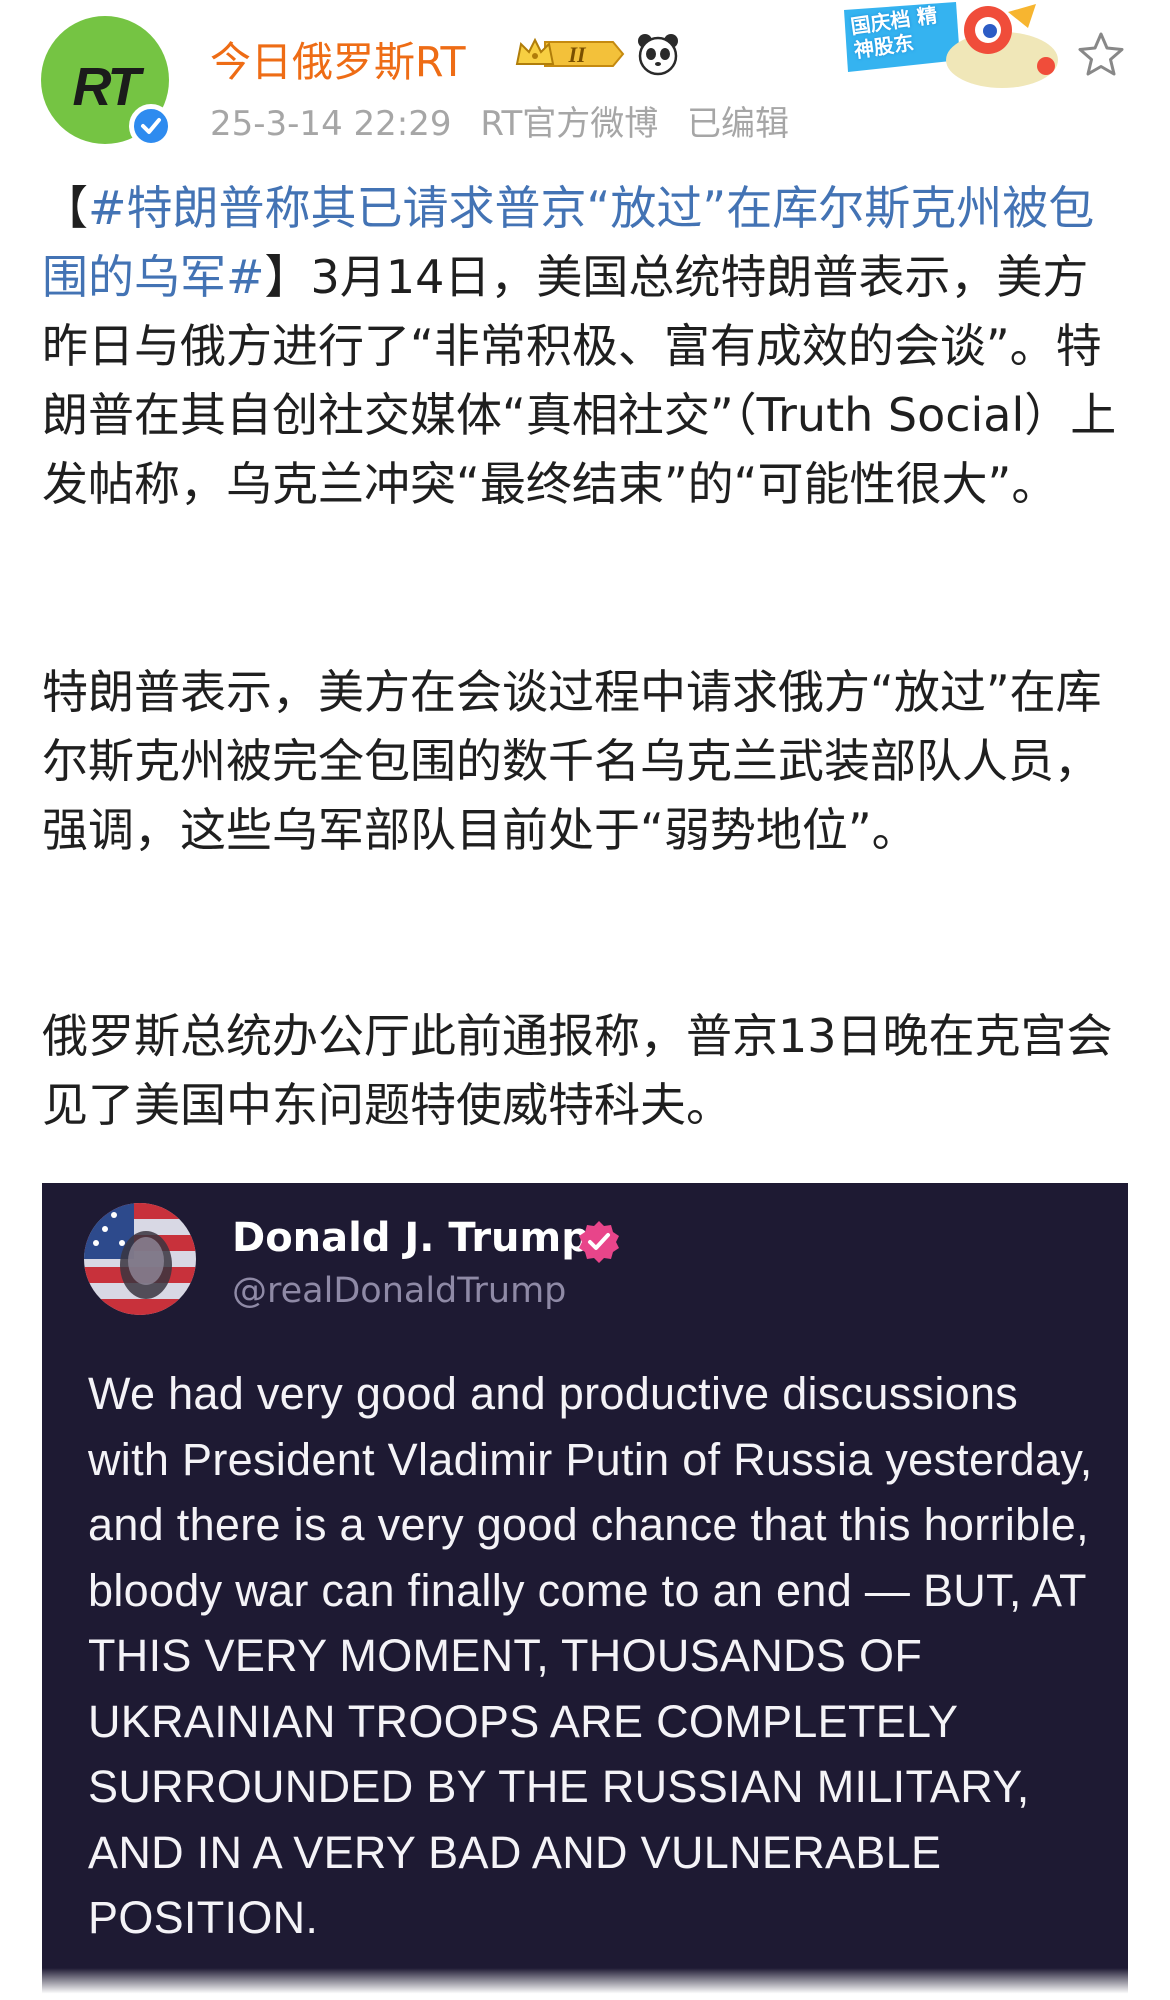 This screenshot has height=2000, width=1170. I want to click on hashtag-open-bracket: 【, so click(65, 208).